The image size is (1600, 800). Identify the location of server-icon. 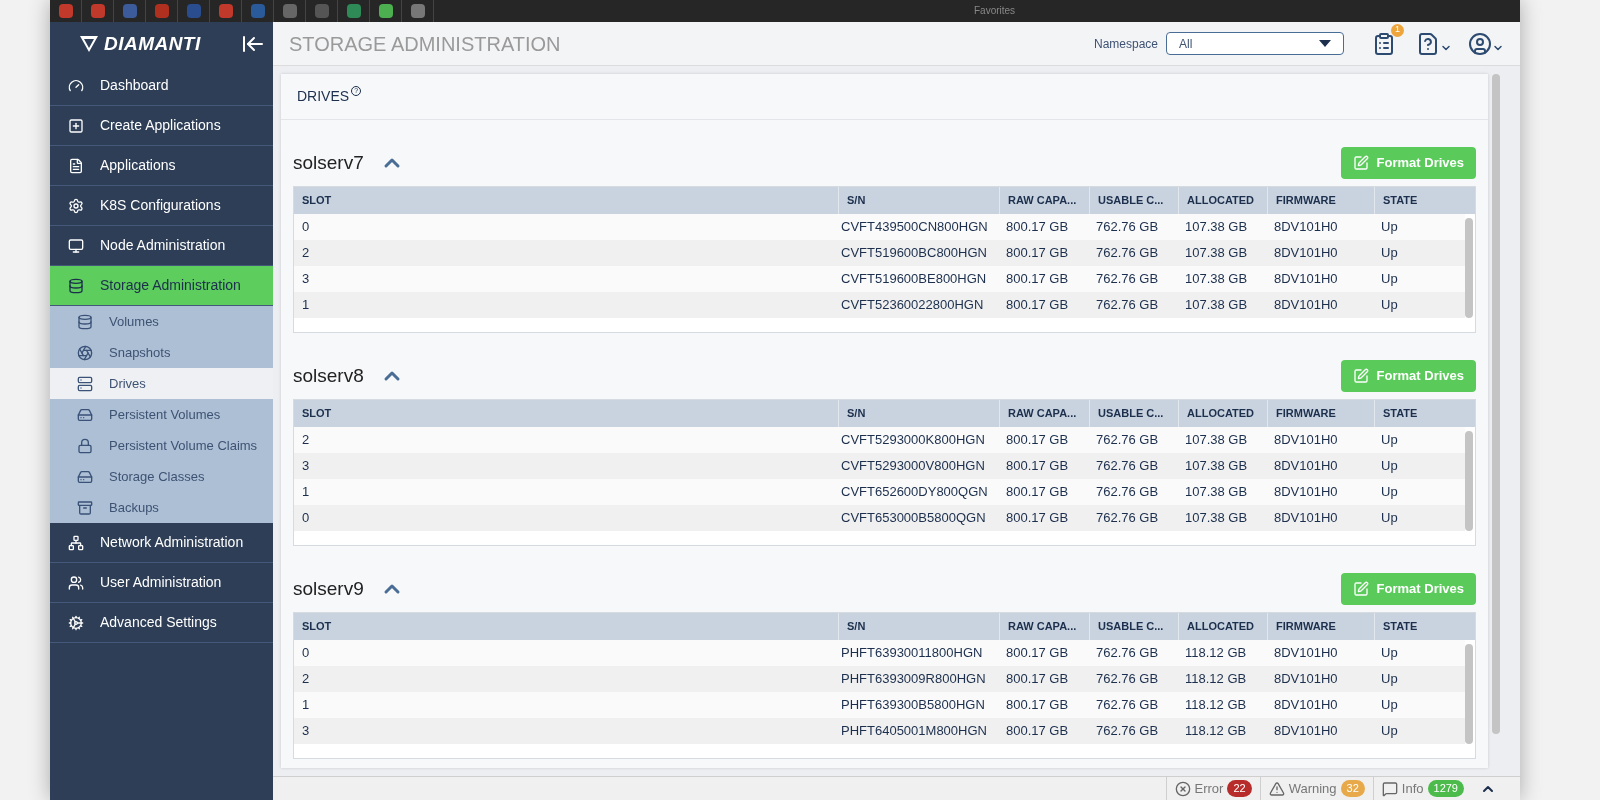
(85, 383).